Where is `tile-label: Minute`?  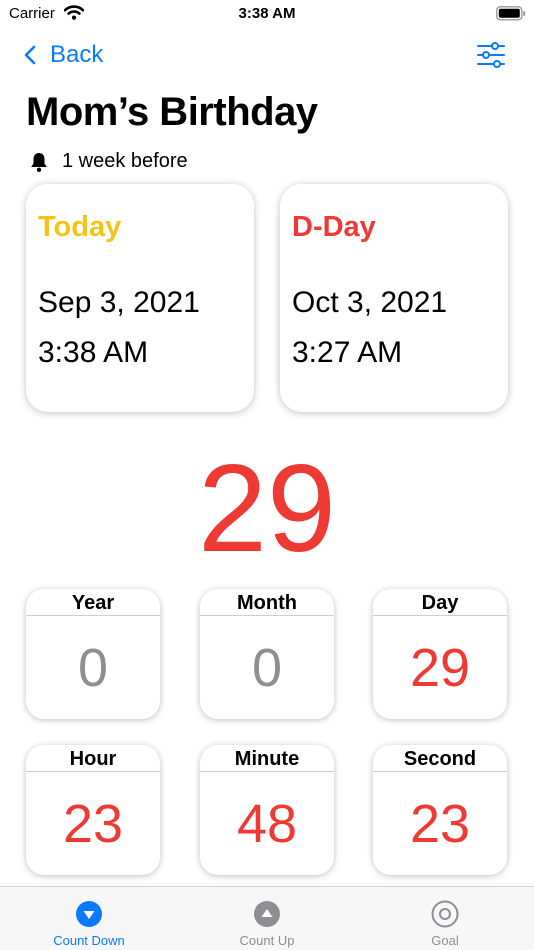
tile-label: Minute is located at coordinates (267, 759).